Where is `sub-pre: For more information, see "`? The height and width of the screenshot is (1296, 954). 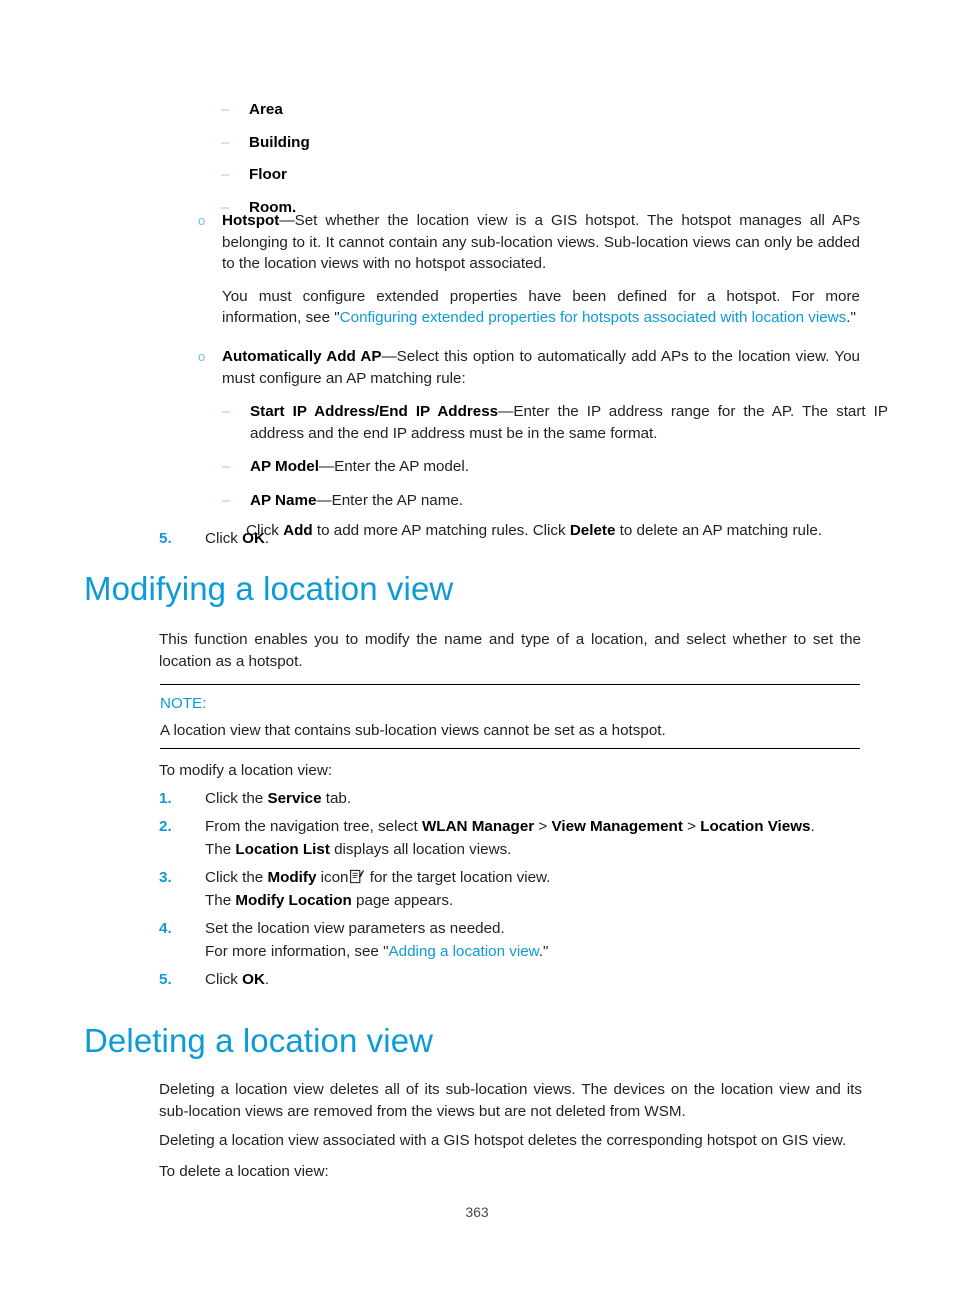 sub-pre: For more information, see " is located at coordinates (297, 951).